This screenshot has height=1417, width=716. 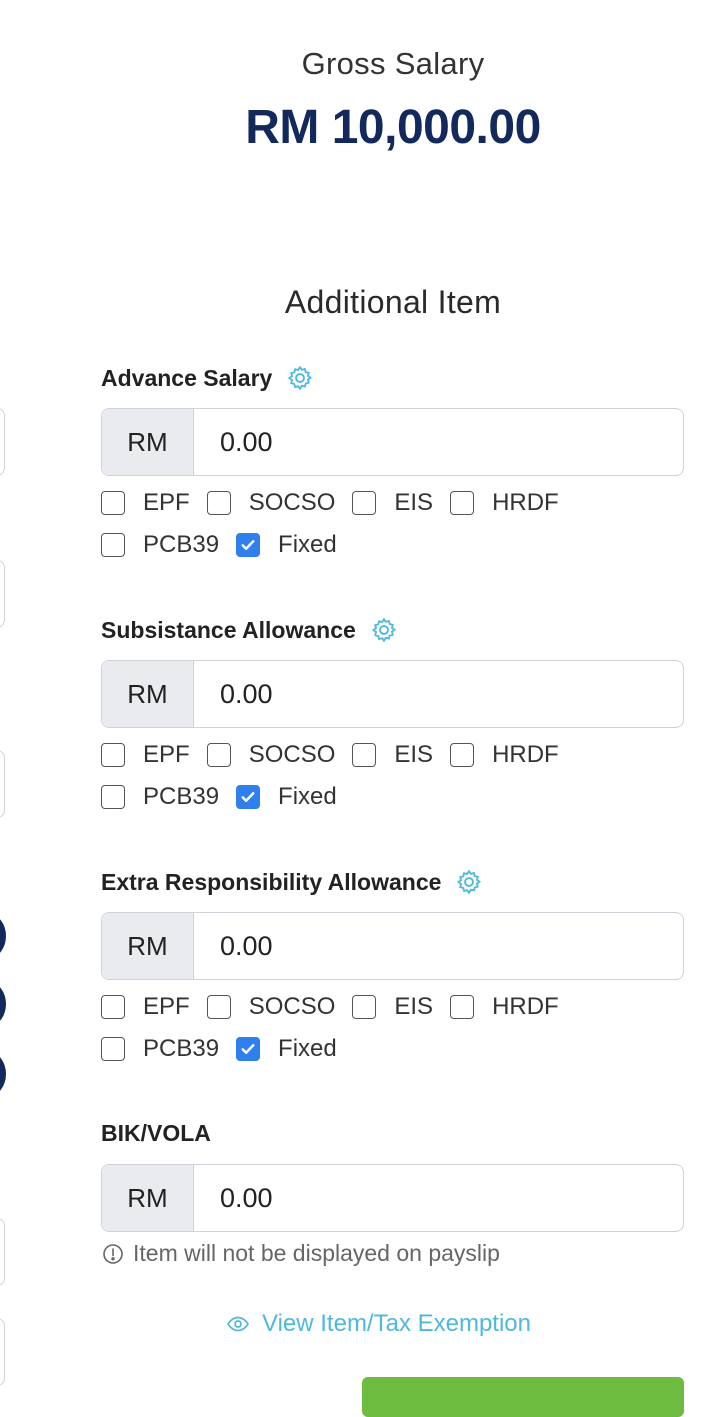 I want to click on subsistance-allowance-input, so click(x=438, y=694).